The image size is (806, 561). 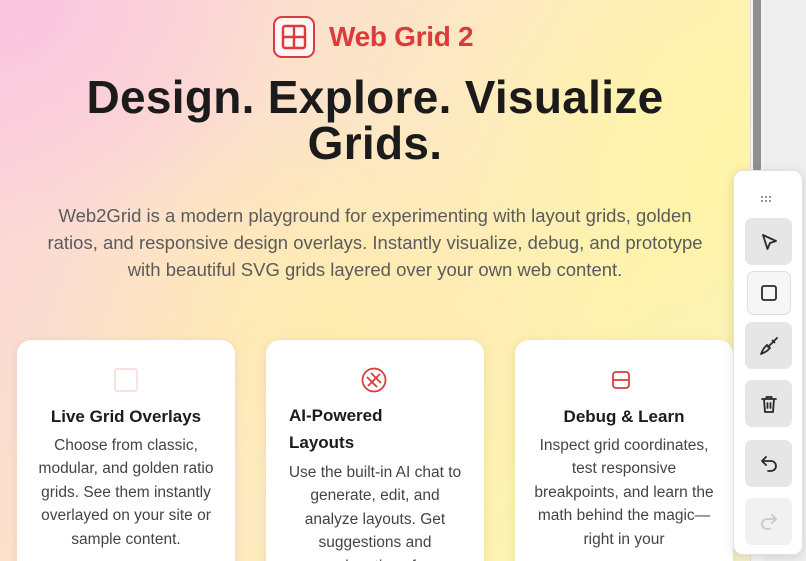 I want to click on cursor-icon, so click(x=769, y=241).